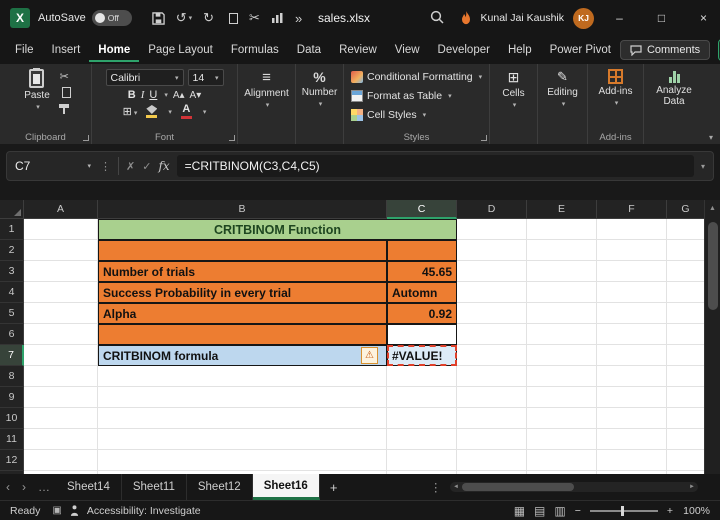 This screenshot has height=520, width=720. I want to click on undo-button: ↺ ▾, so click(184, 18).